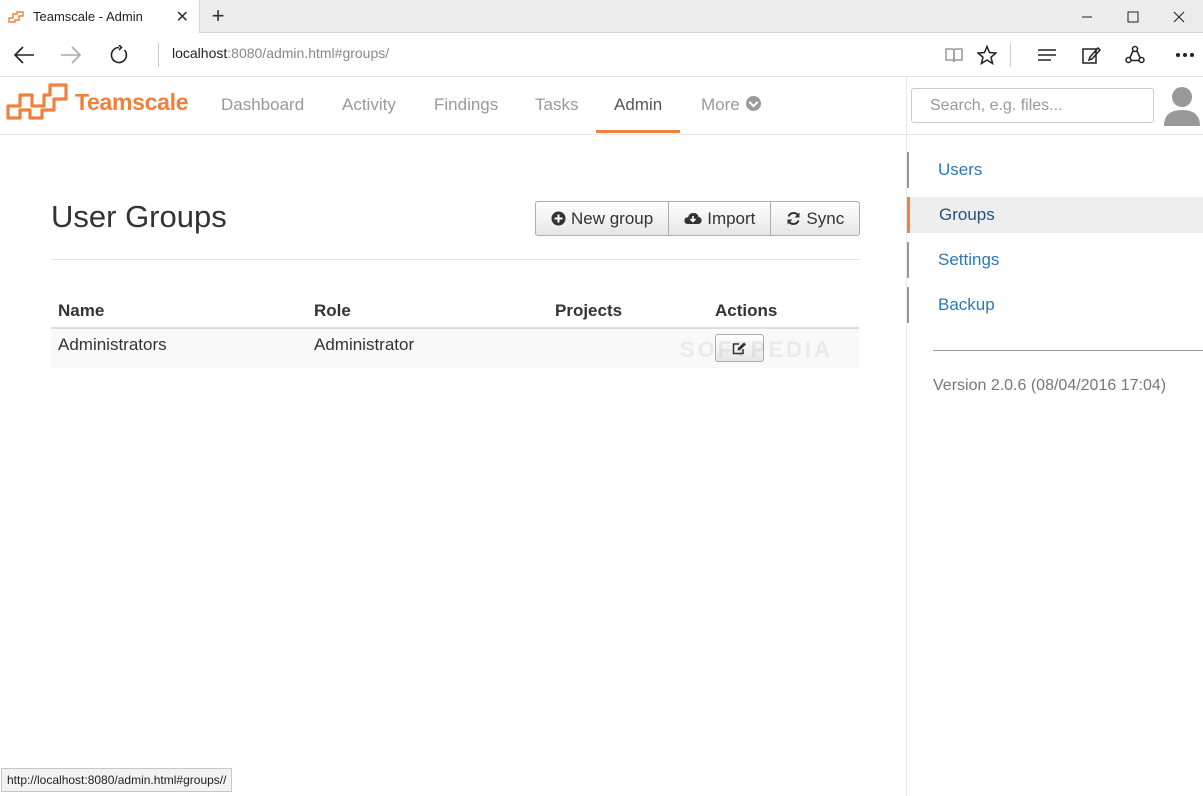 This screenshot has height=796, width=1203. I want to click on tab-title: Teamscale - Admin, so click(88, 16).